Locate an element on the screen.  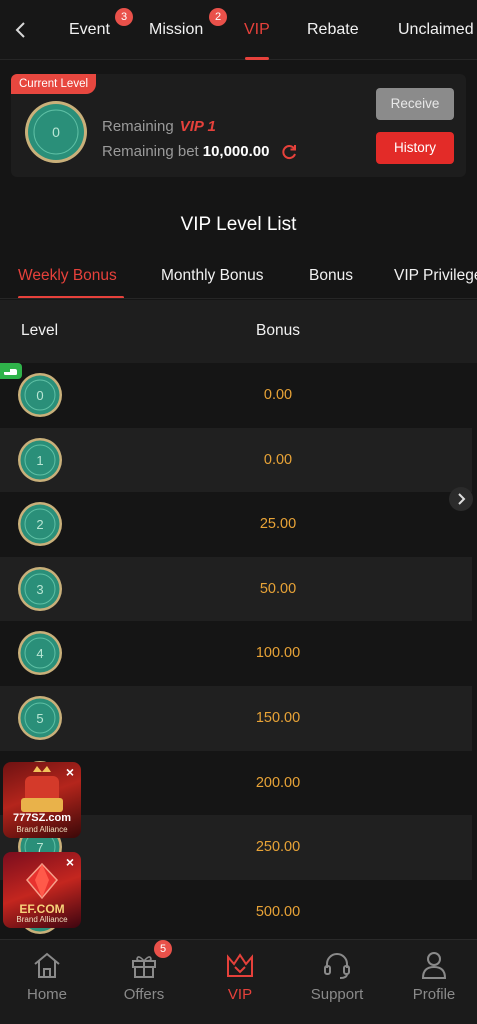
bottom-nav-label: Support is located at coordinates (337, 994).